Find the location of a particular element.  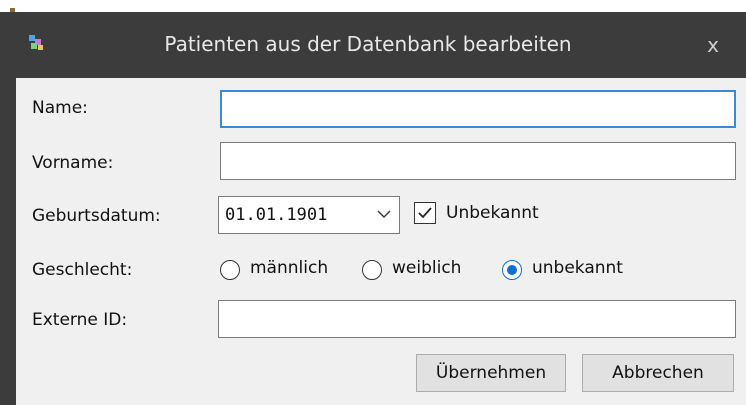

apply-button: Übernehmen is located at coordinates (491, 373).